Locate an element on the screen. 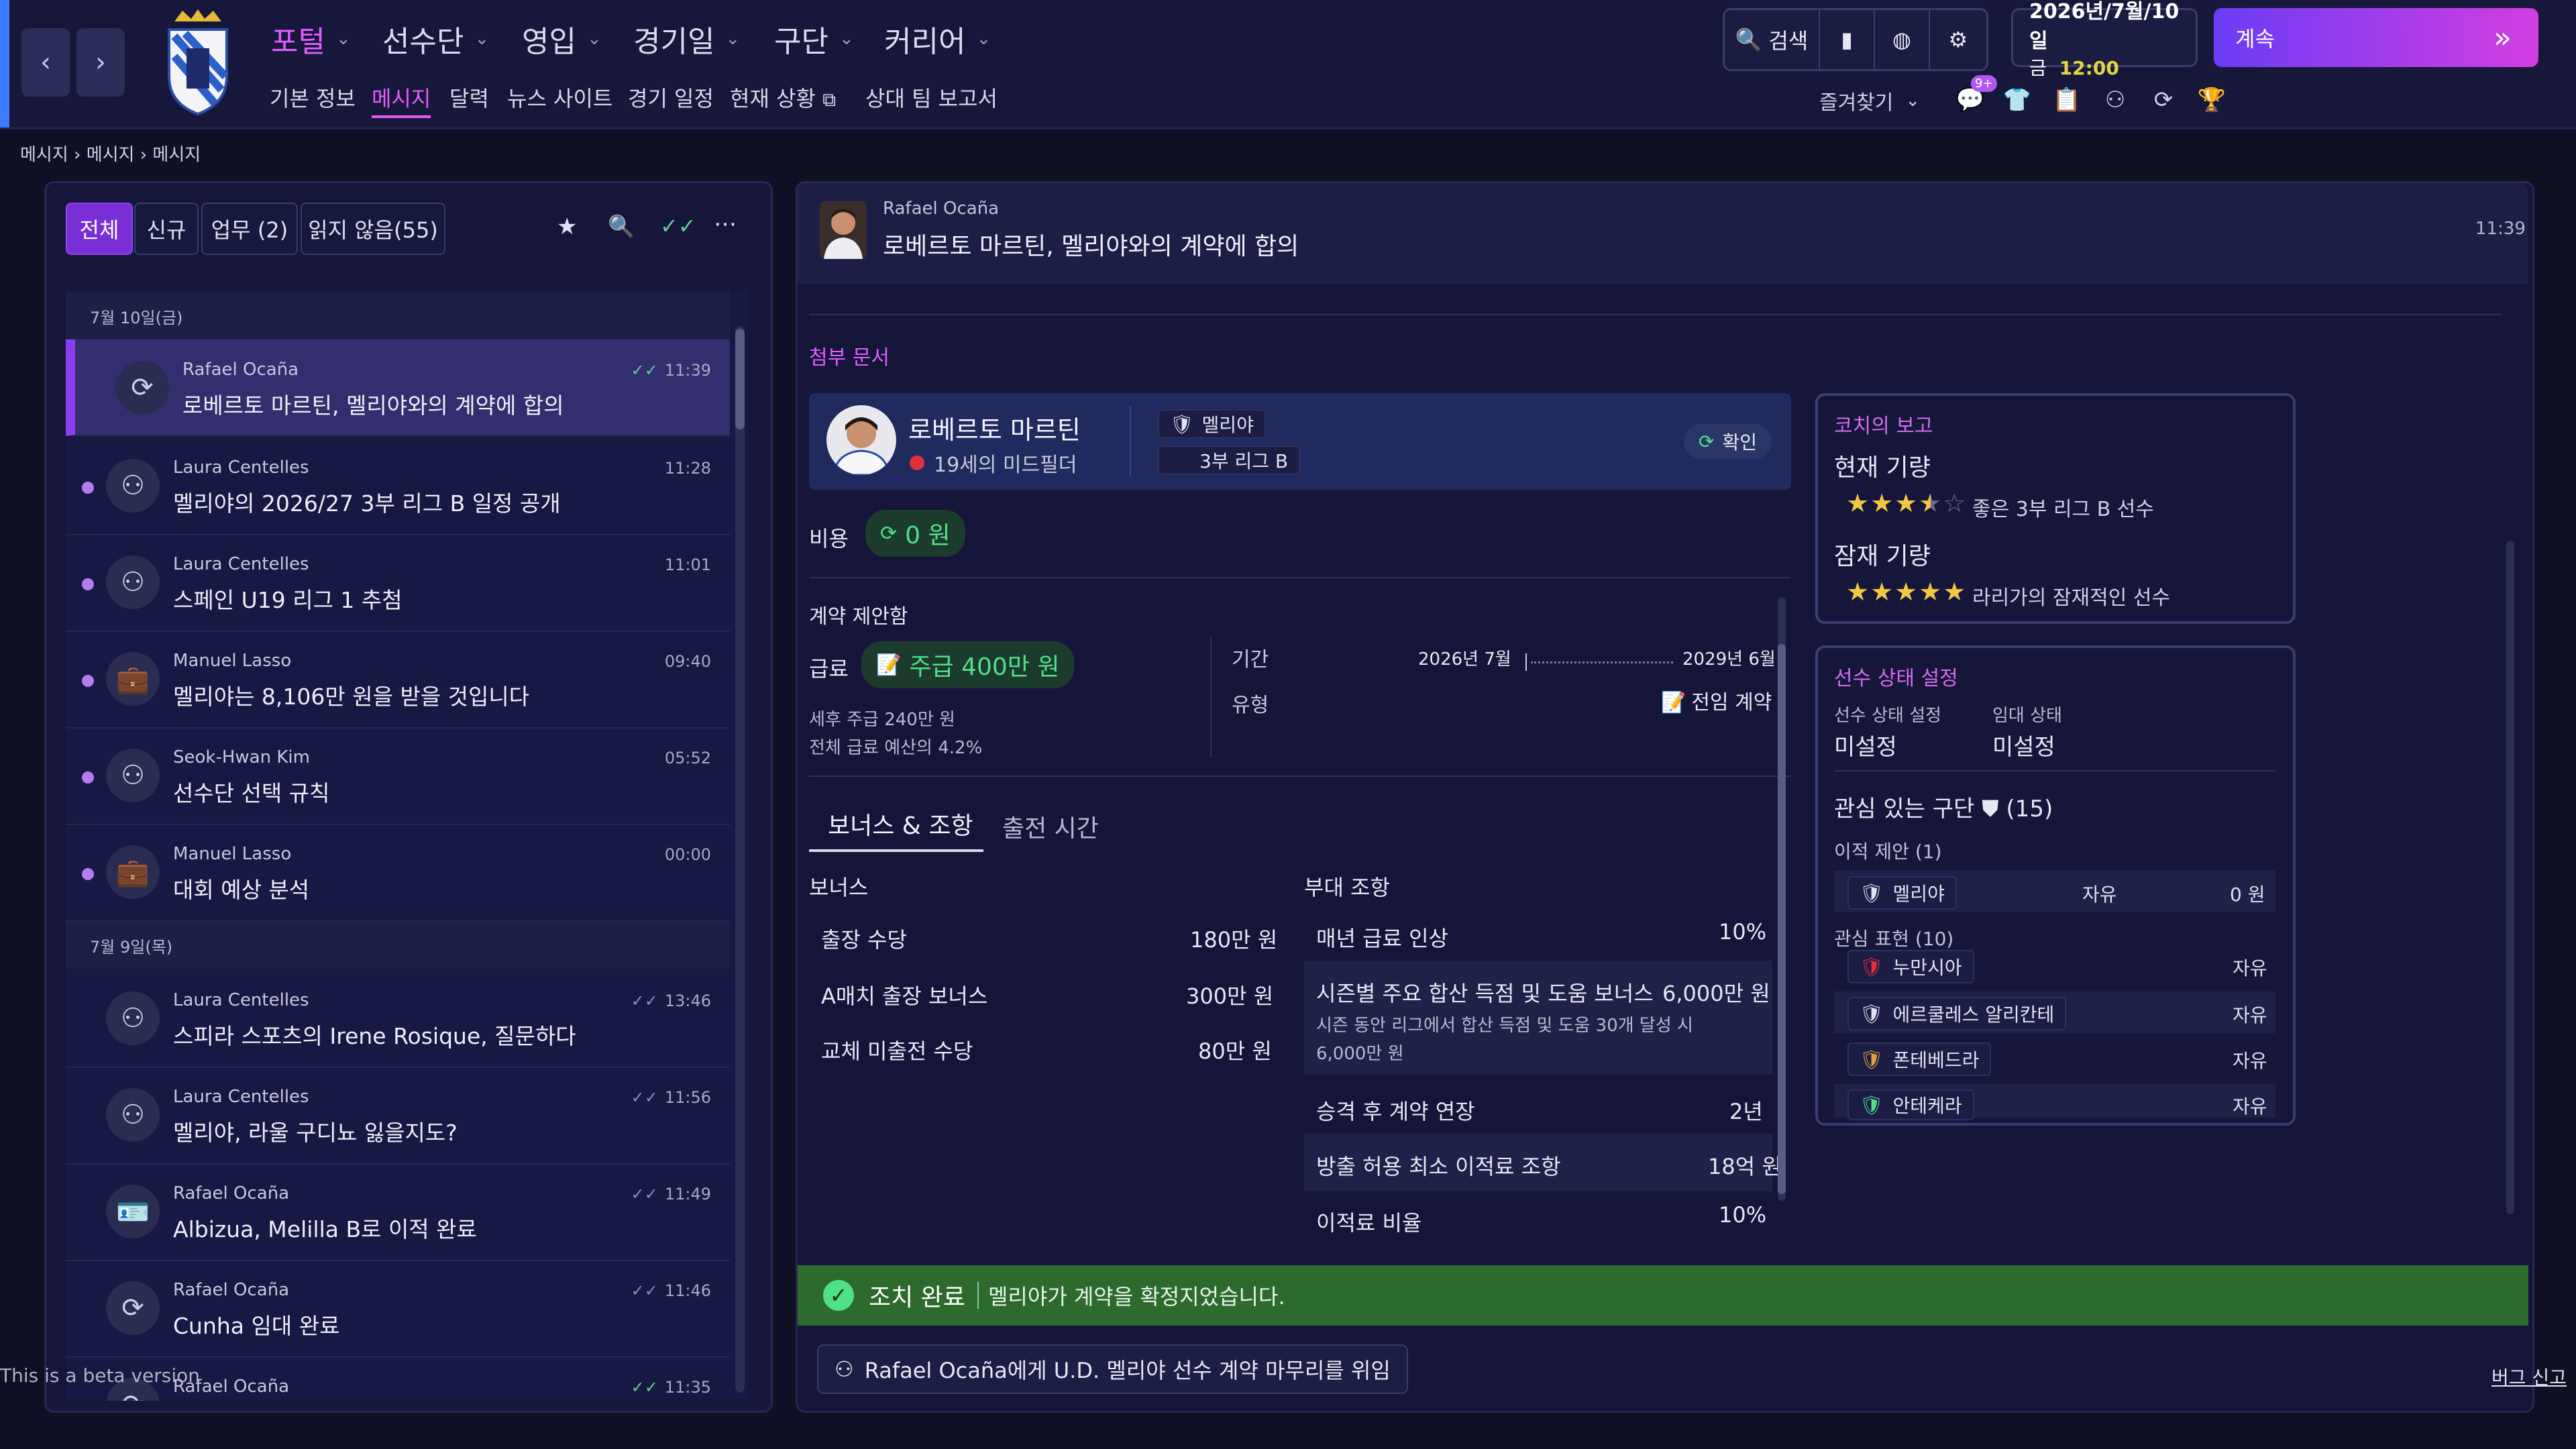  refresh-button: ⟳ is located at coordinates (2163, 100).